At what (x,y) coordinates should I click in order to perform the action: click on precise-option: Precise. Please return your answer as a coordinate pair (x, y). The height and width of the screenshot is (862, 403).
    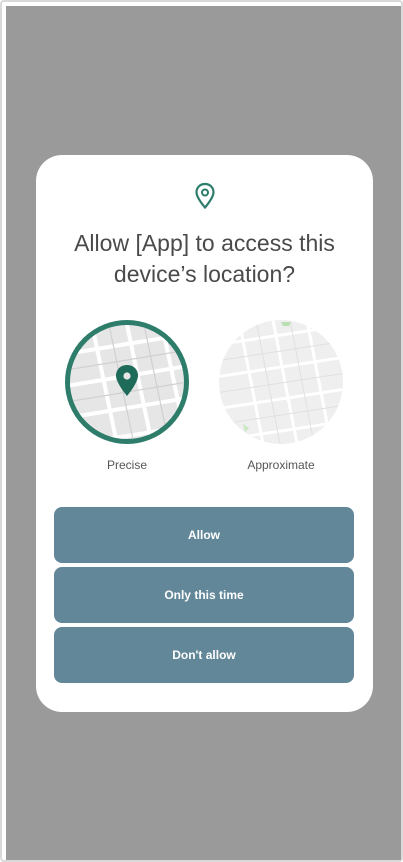
    Looking at the image, I should click on (127, 396).